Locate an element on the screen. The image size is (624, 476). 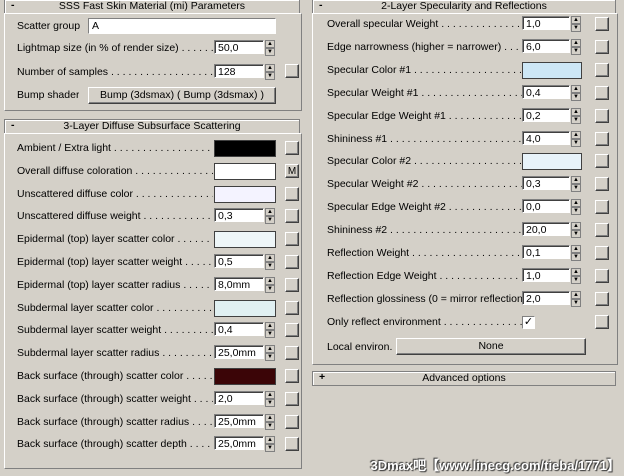
samples-value: 128 is located at coordinates (239, 71).